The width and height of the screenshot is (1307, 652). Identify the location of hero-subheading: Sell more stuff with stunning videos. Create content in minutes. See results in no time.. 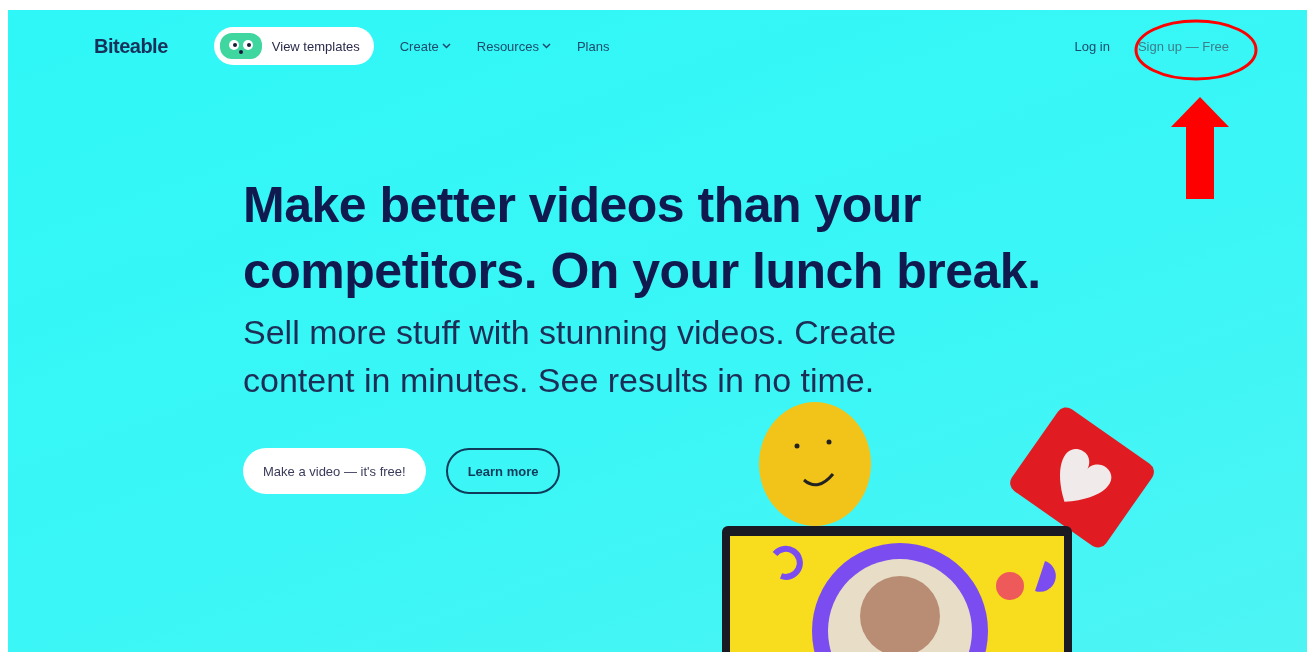
(570, 356).